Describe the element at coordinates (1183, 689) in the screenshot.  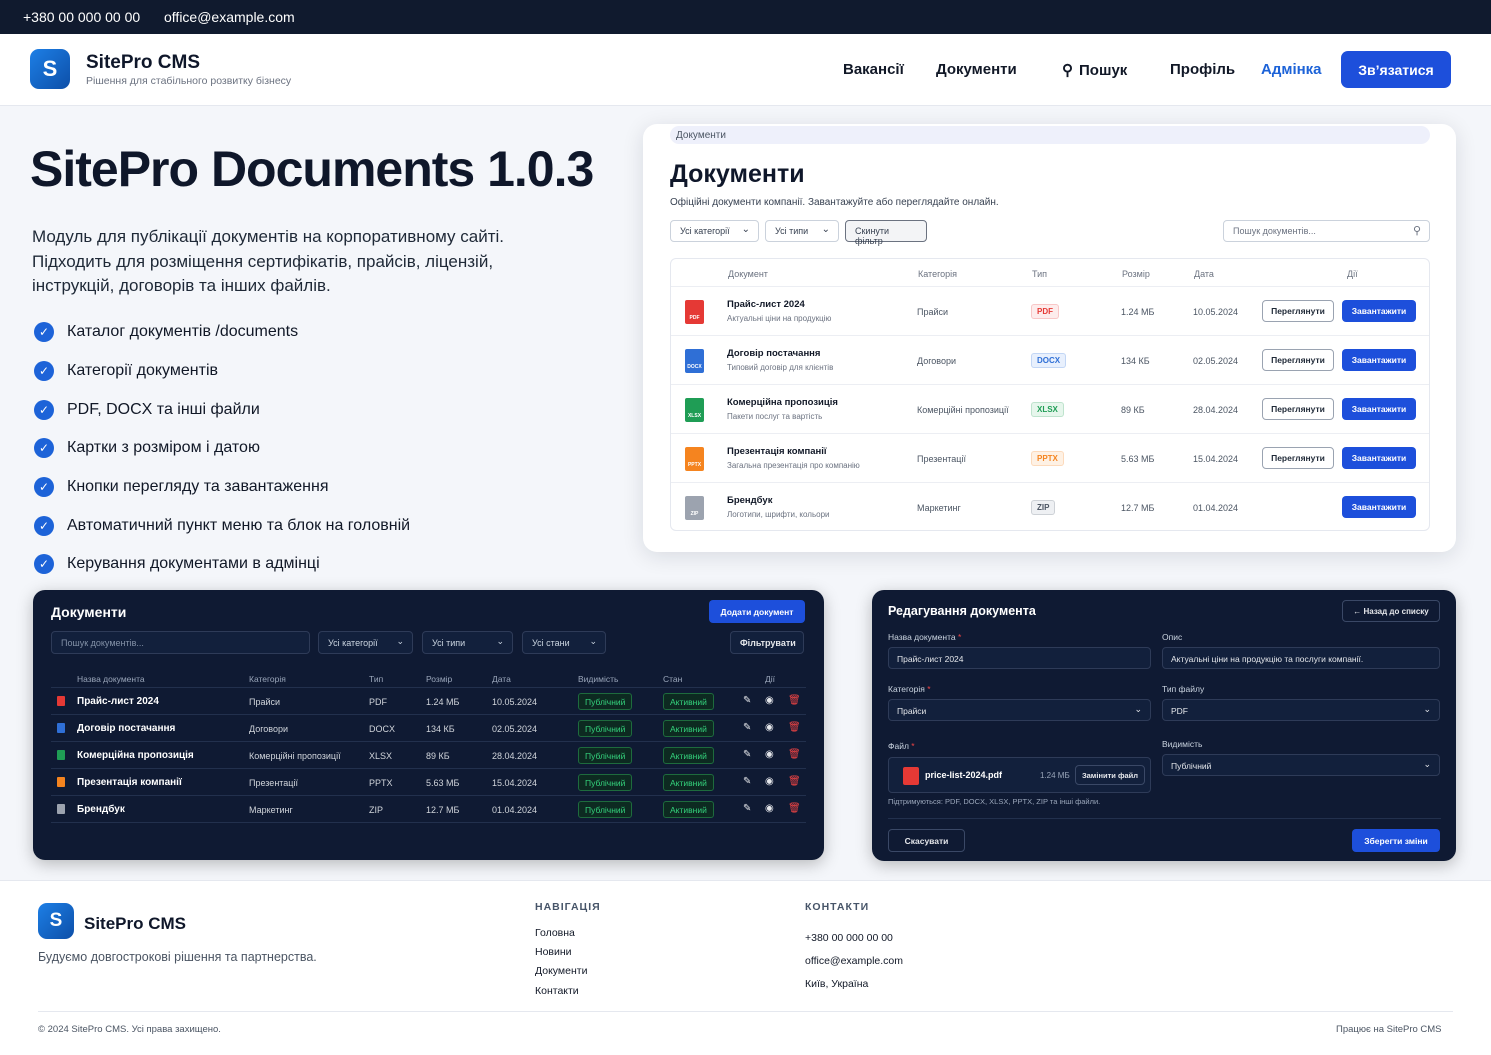
I see `filetype-field-label: Тип файлу` at that location.